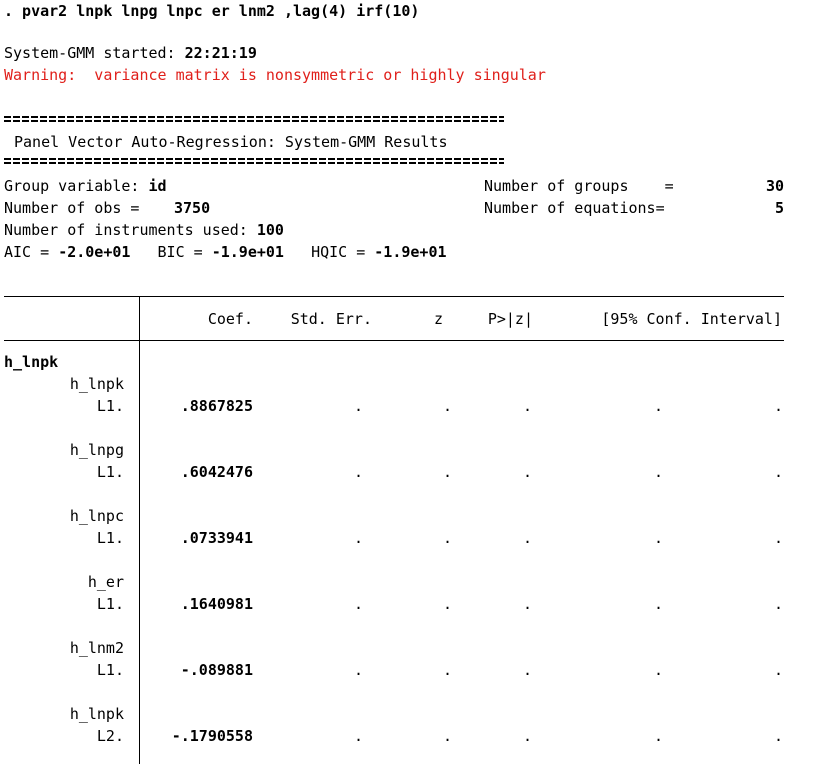 This screenshot has width=827, height=764. I want to click on row-variable-label: h_lnpc, so click(96, 516).